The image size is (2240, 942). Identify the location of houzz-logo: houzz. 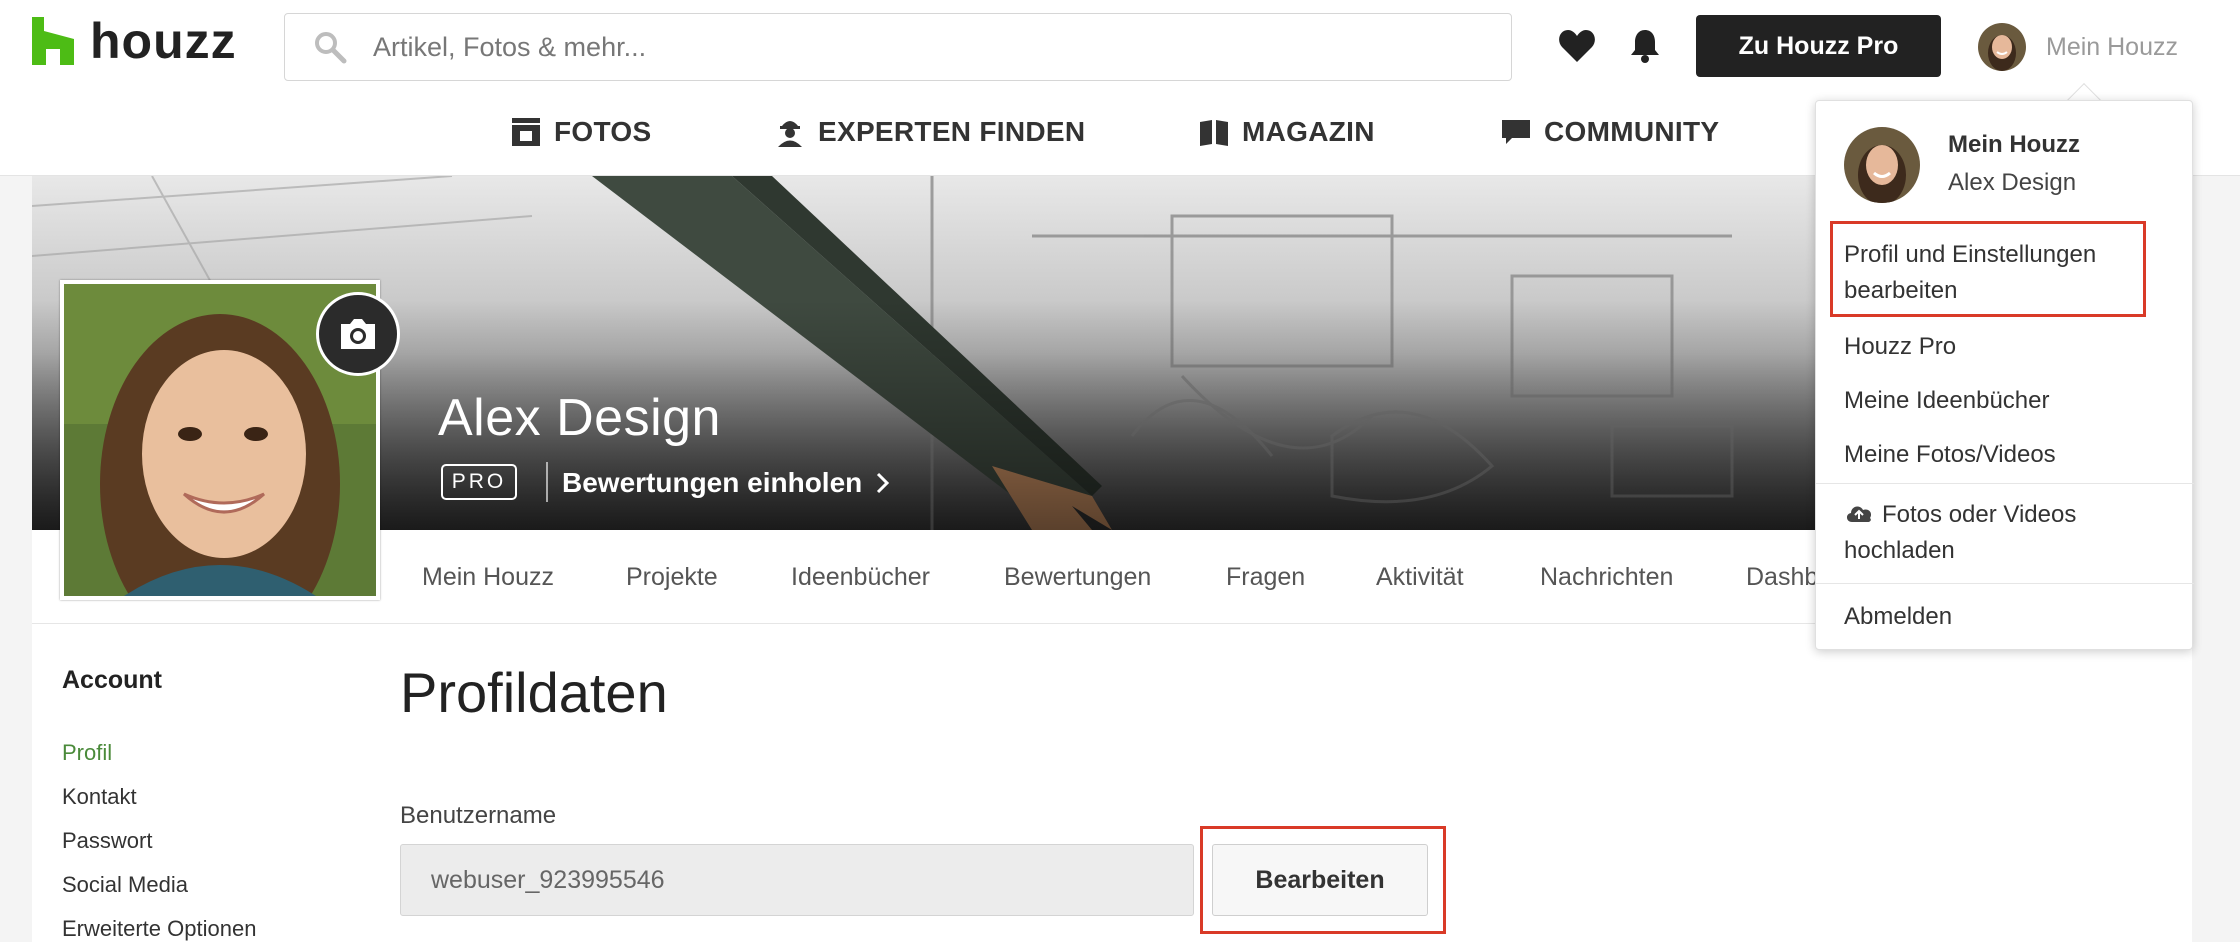
(134, 41).